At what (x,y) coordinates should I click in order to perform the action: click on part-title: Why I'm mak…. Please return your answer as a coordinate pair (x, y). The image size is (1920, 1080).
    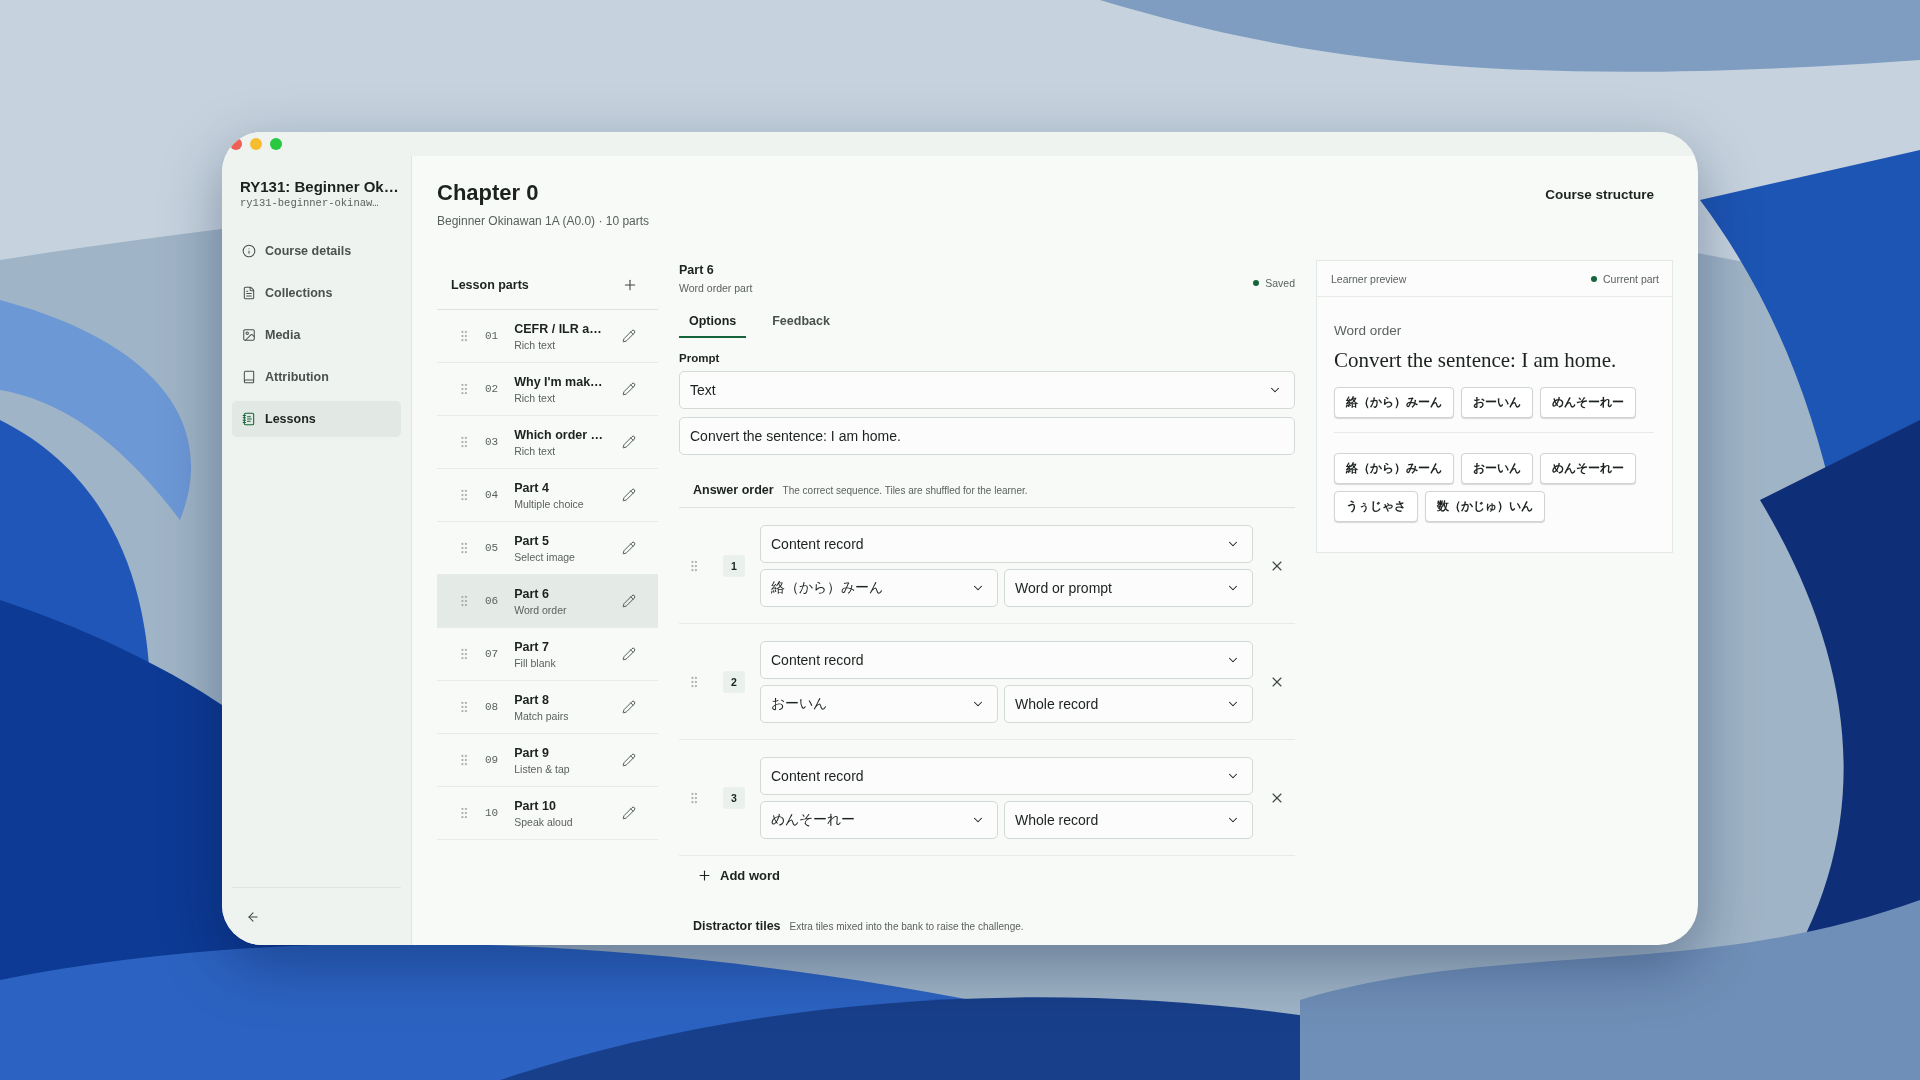
    Looking at the image, I should click on (559, 381).